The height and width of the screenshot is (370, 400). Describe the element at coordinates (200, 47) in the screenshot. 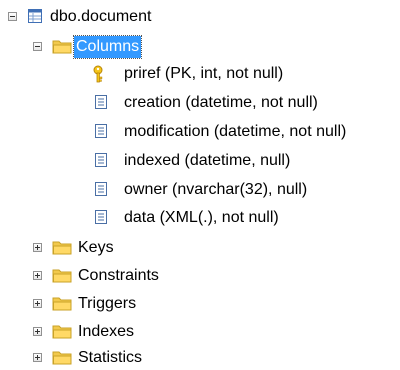

I see `tree-node-columns-folder: Columns` at that location.